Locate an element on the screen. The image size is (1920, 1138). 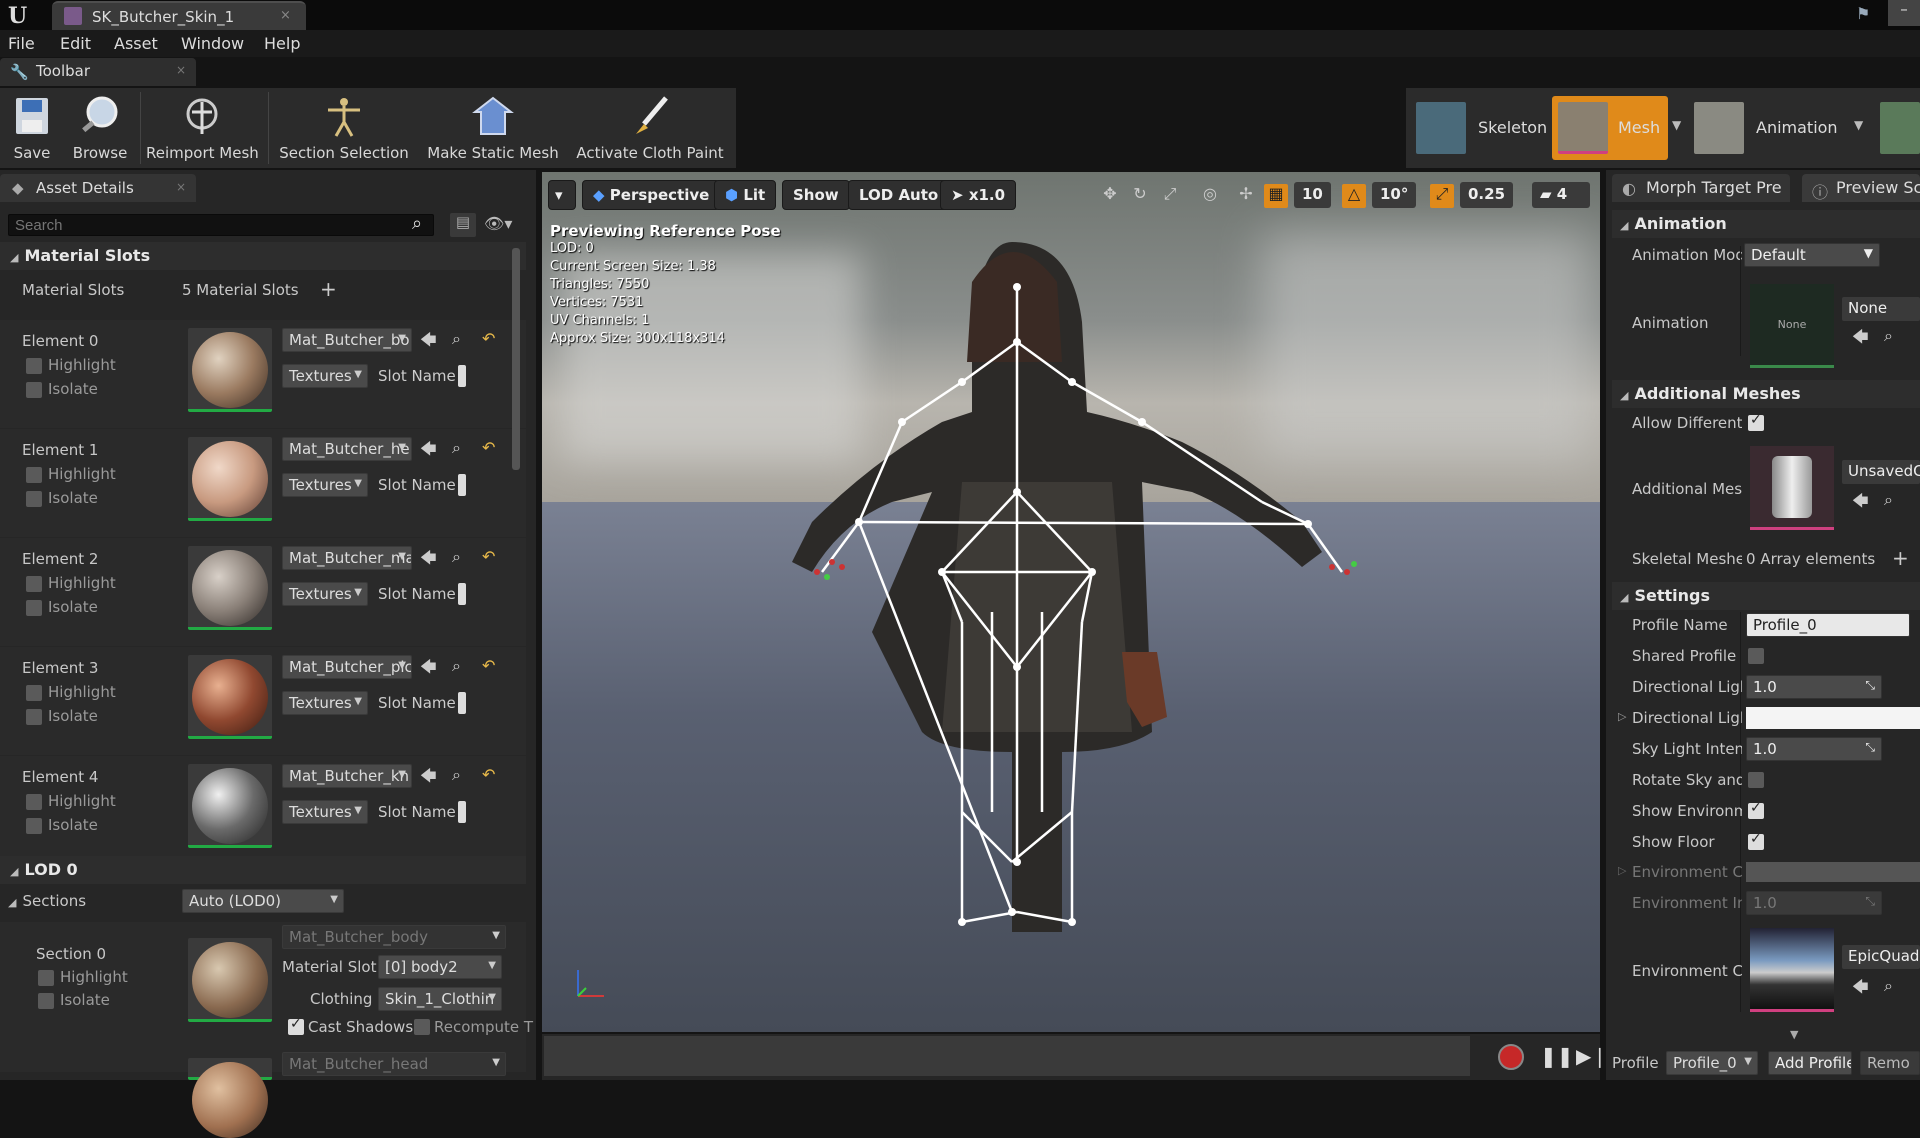
material-slot-dropdown: [0] body2 is located at coordinates (440, 967).